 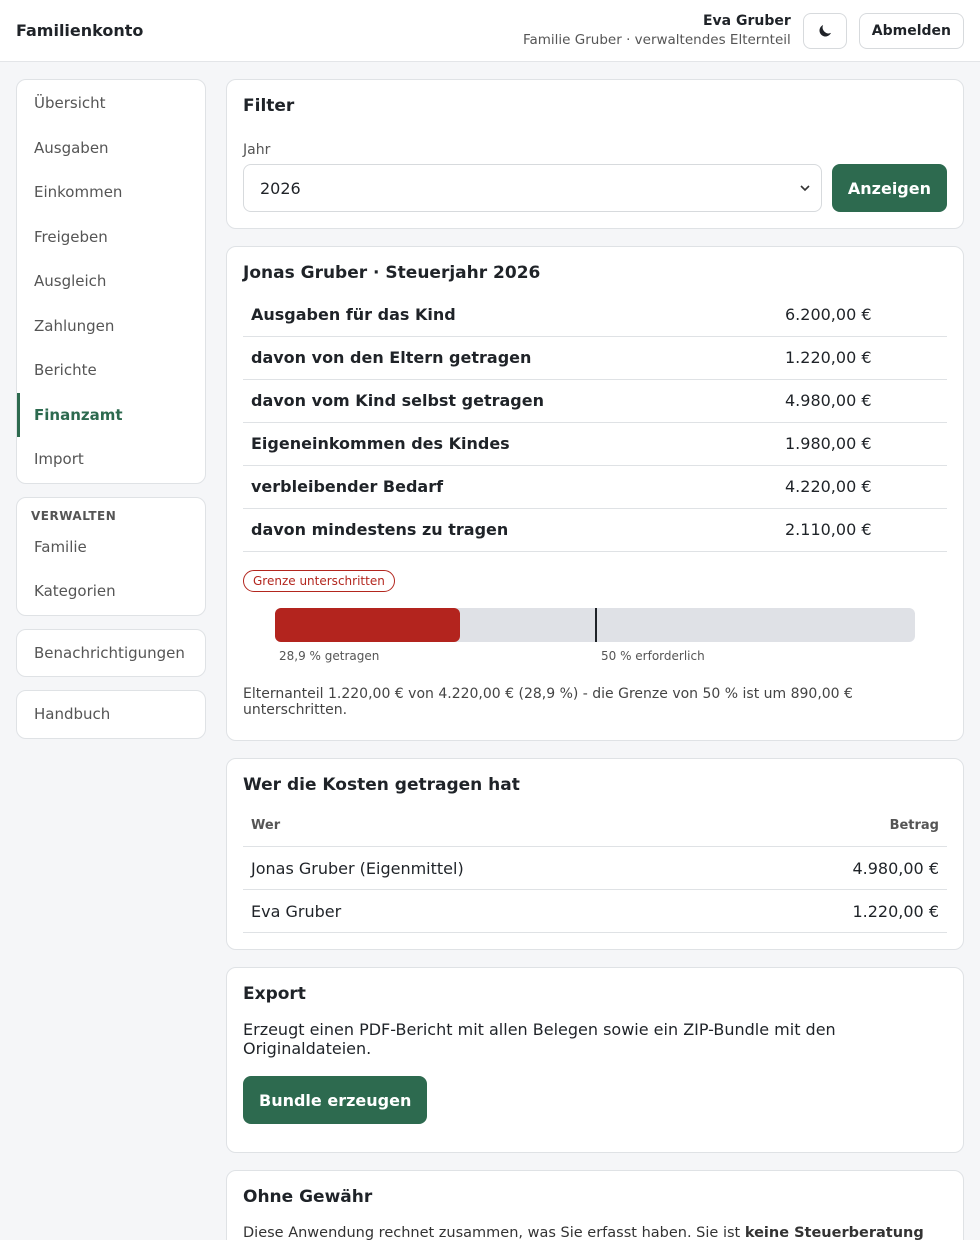 I want to click on disclaimer-title: Ohne Gewähr, so click(x=308, y=1197).